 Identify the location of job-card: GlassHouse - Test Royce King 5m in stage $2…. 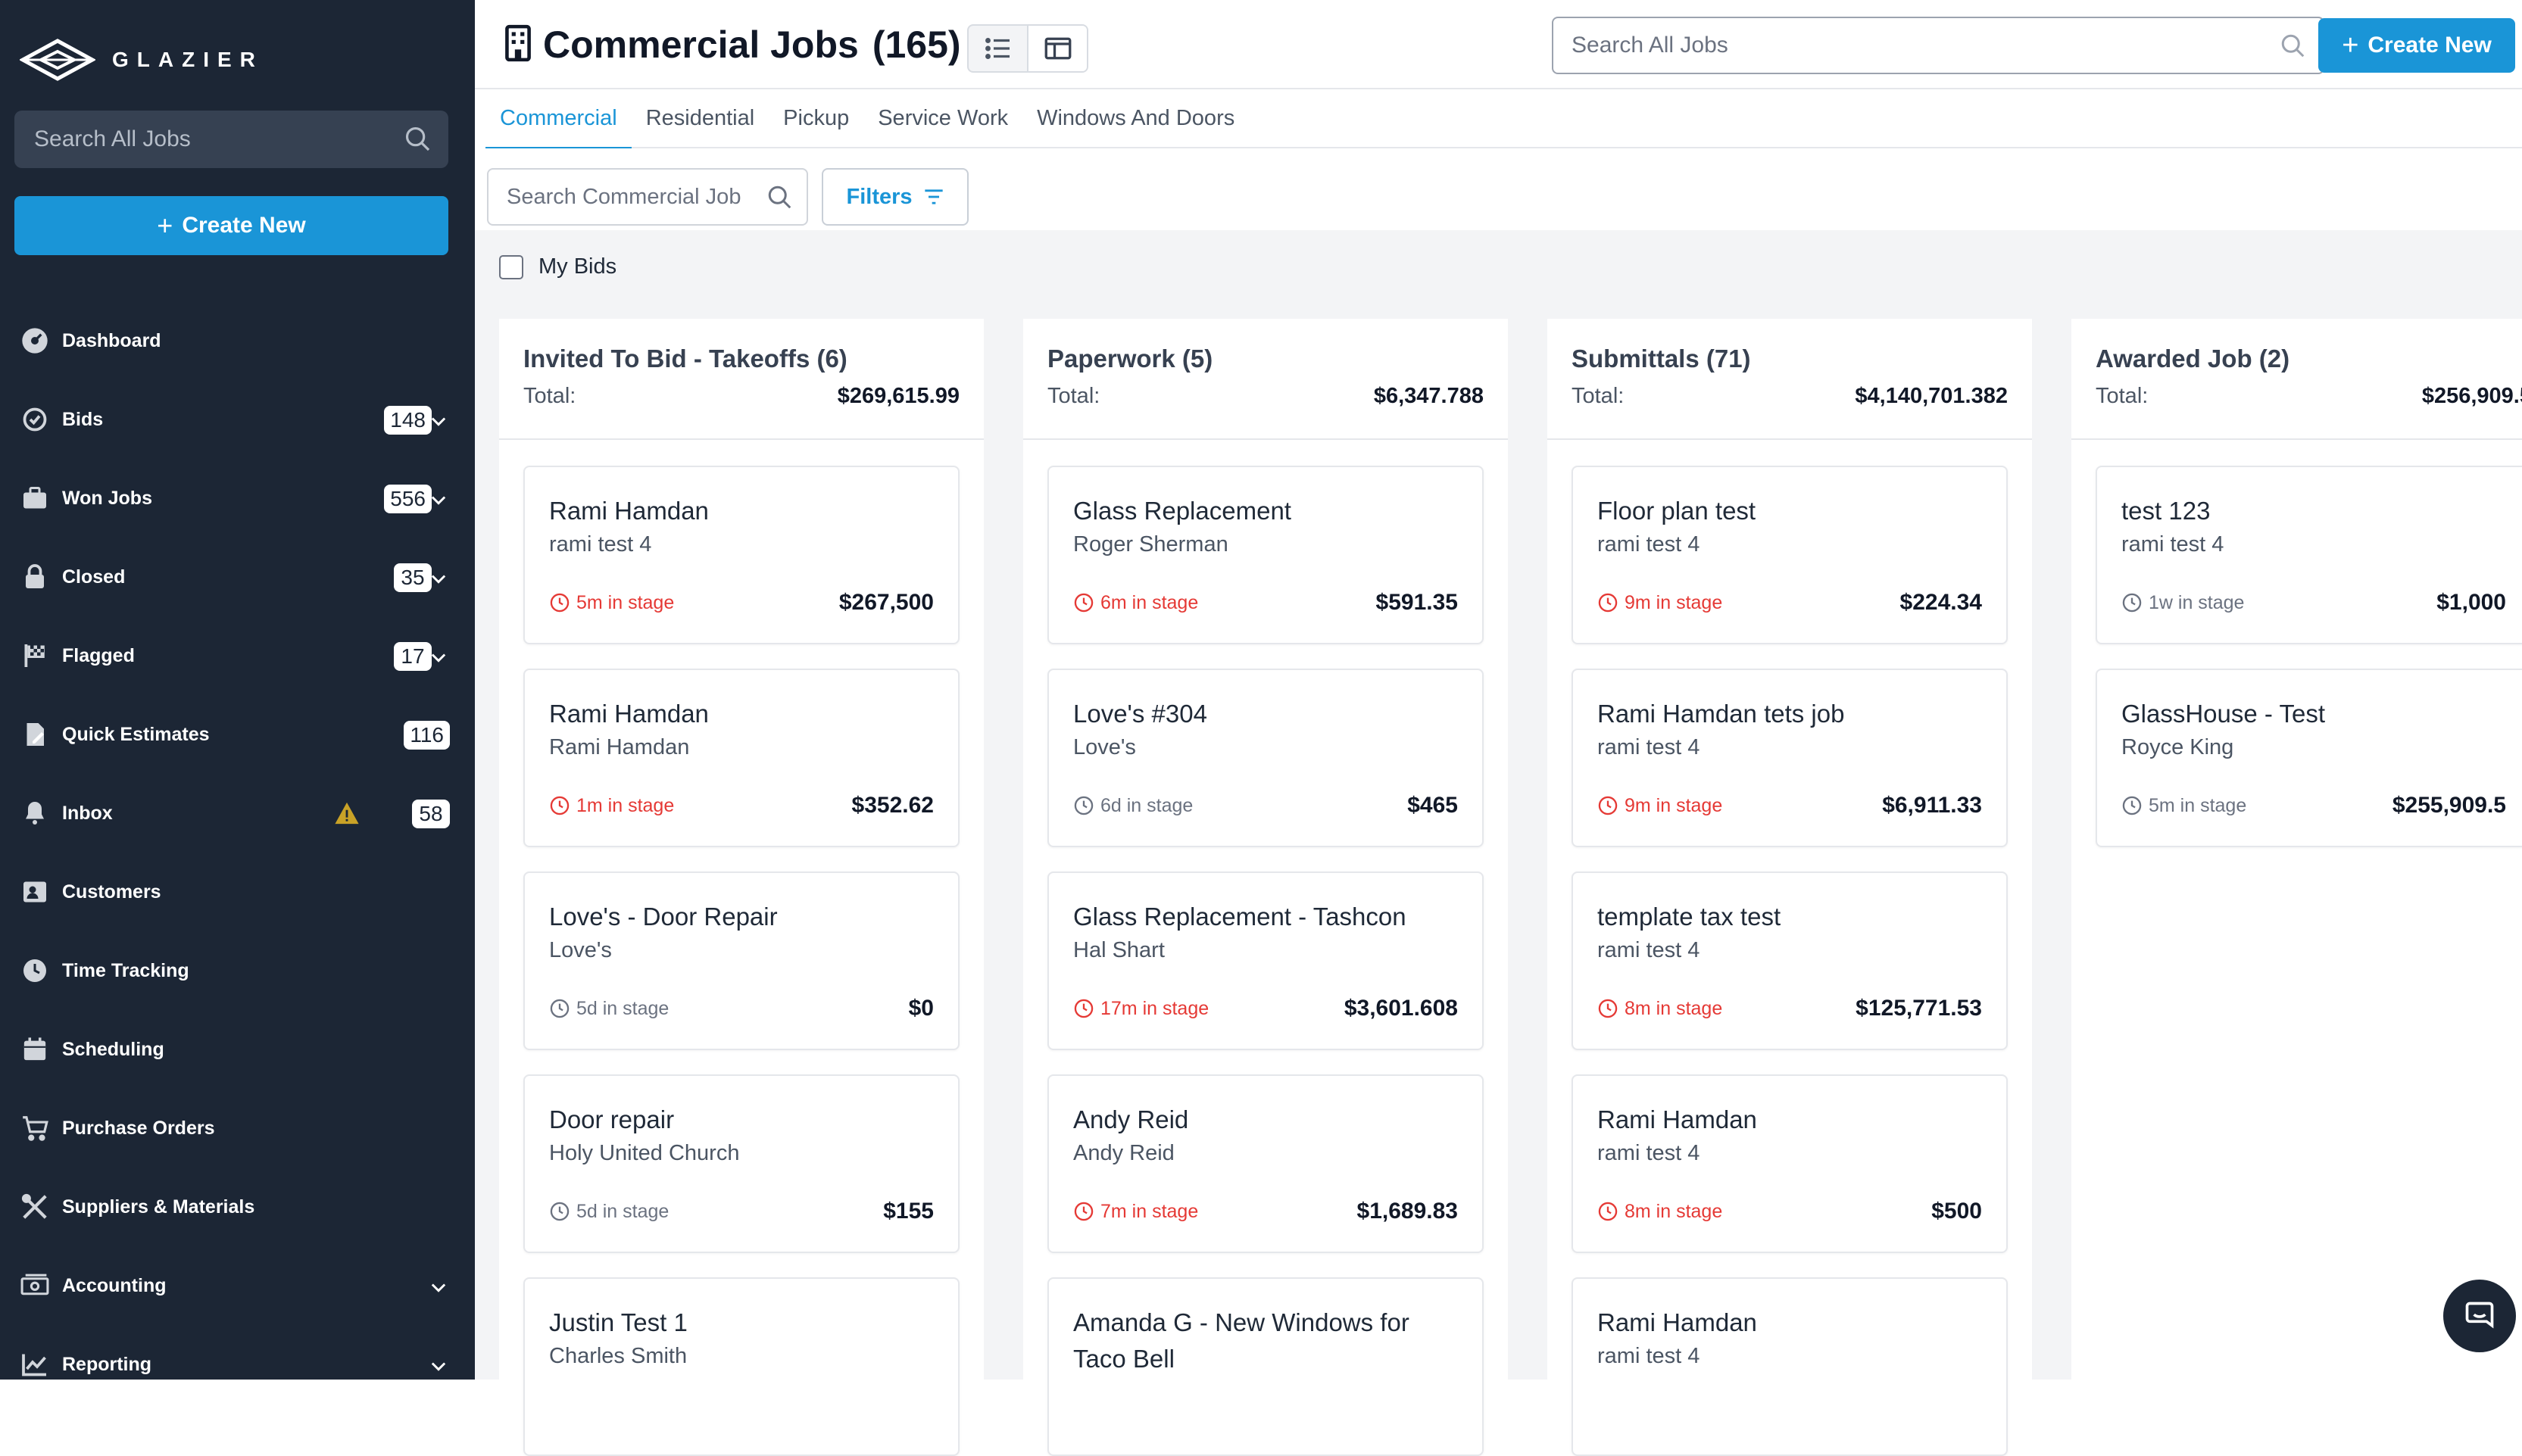
(2309, 758).